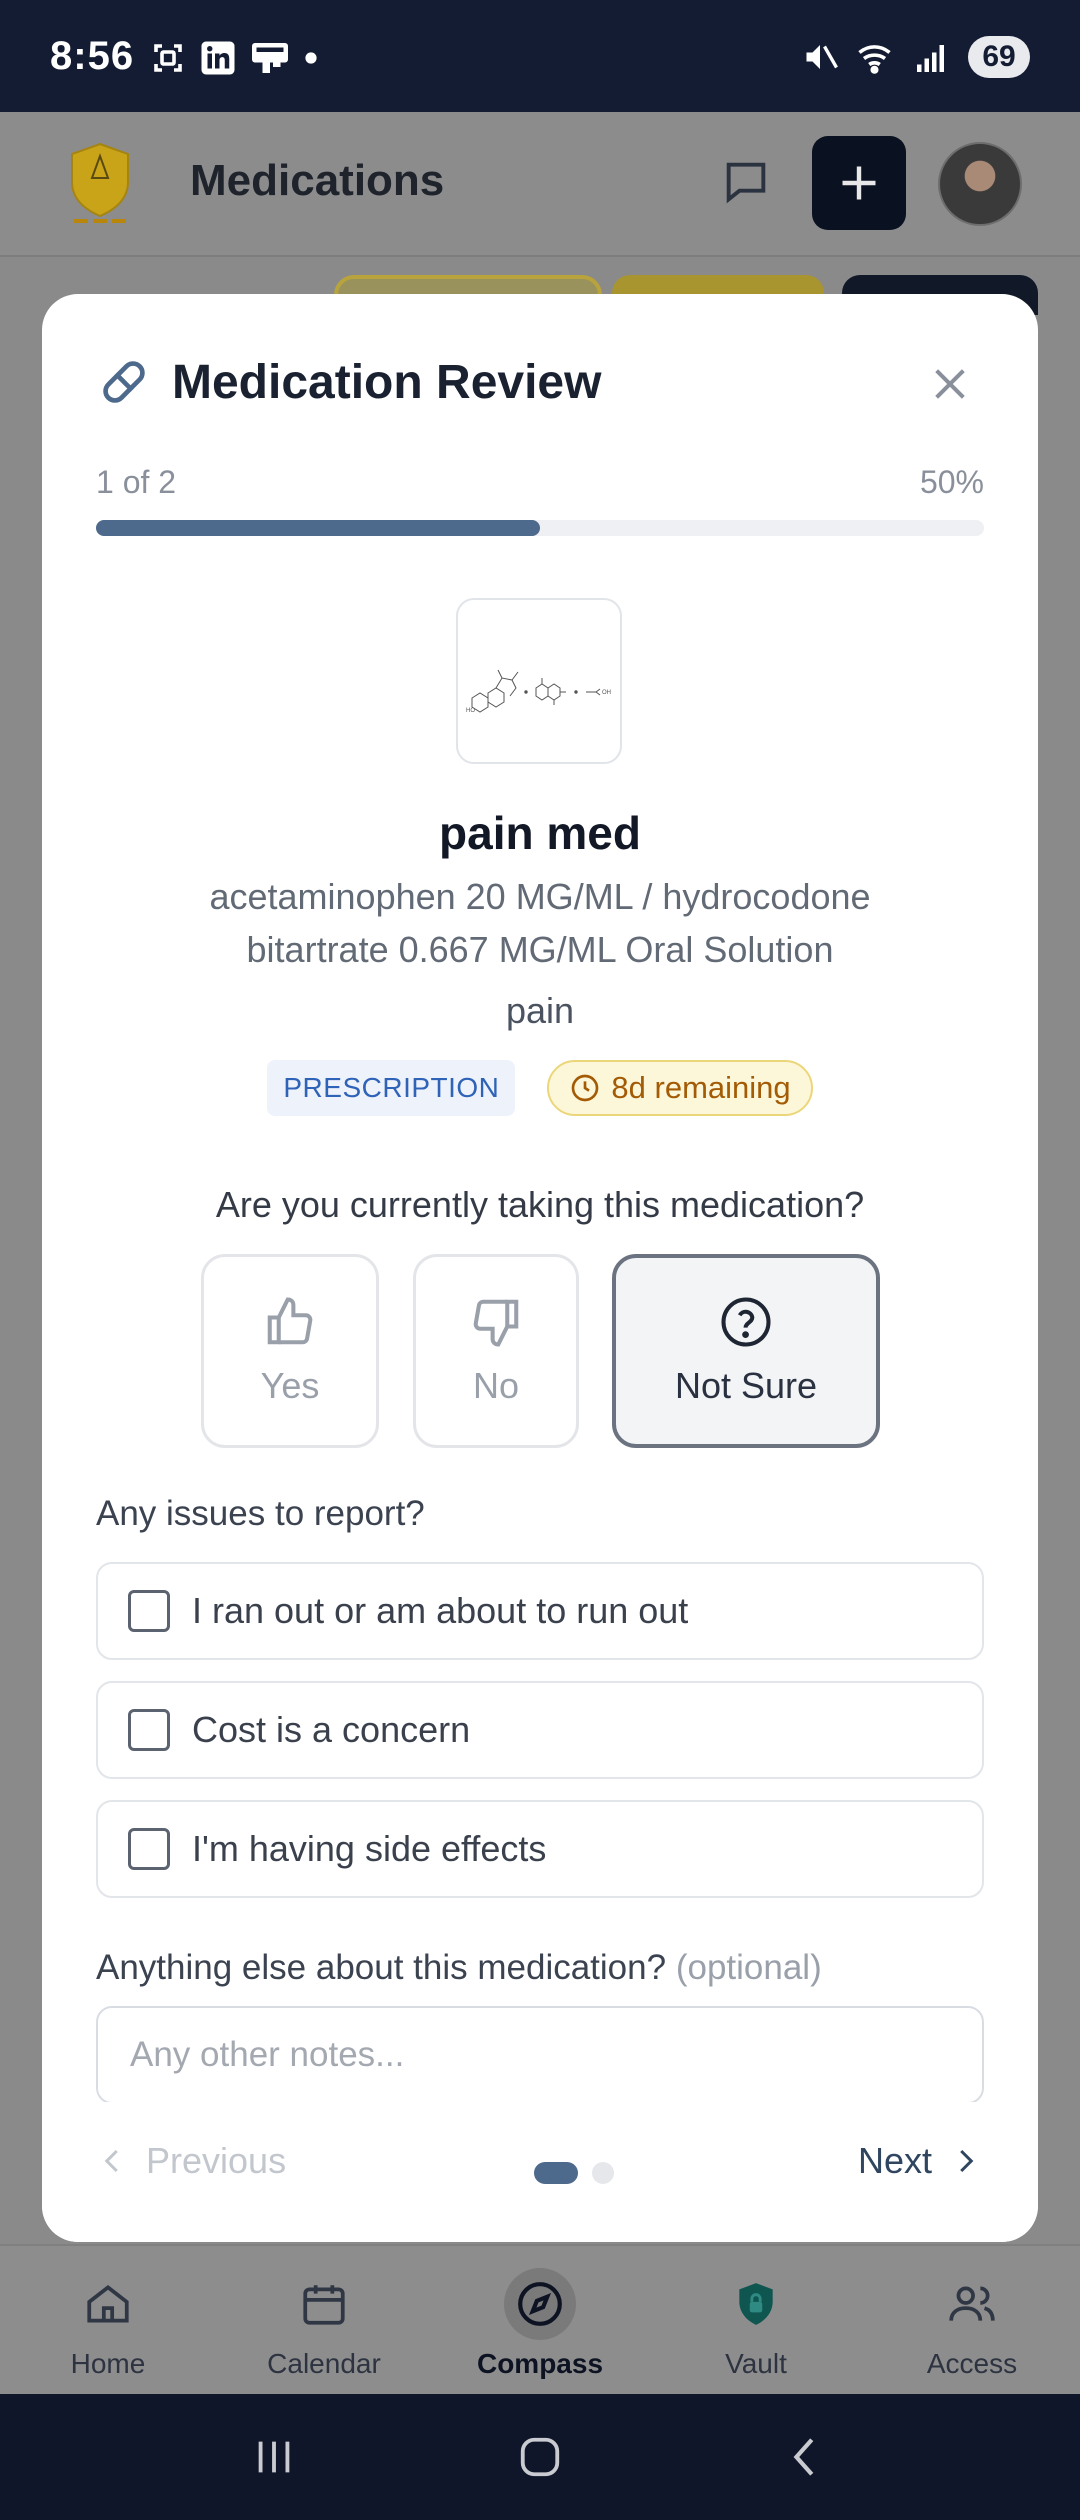  What do you see at coordinates (270, 58) in the screenshot?
I see `app-notification-icon` at bounding box center [270, 58].